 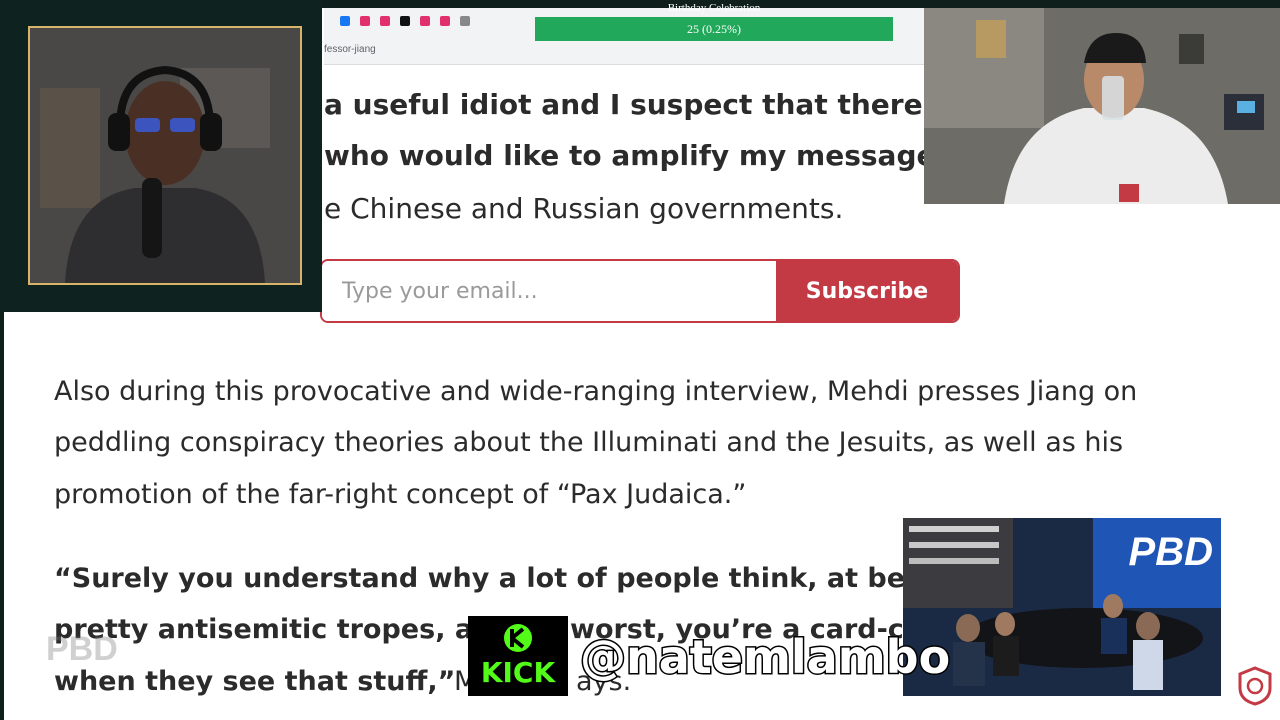 What do you see at coordinates (1062, 607) in the screenshot?
I see `pbd-podcast-cam: PBD` at bounding box center [1062, 607].